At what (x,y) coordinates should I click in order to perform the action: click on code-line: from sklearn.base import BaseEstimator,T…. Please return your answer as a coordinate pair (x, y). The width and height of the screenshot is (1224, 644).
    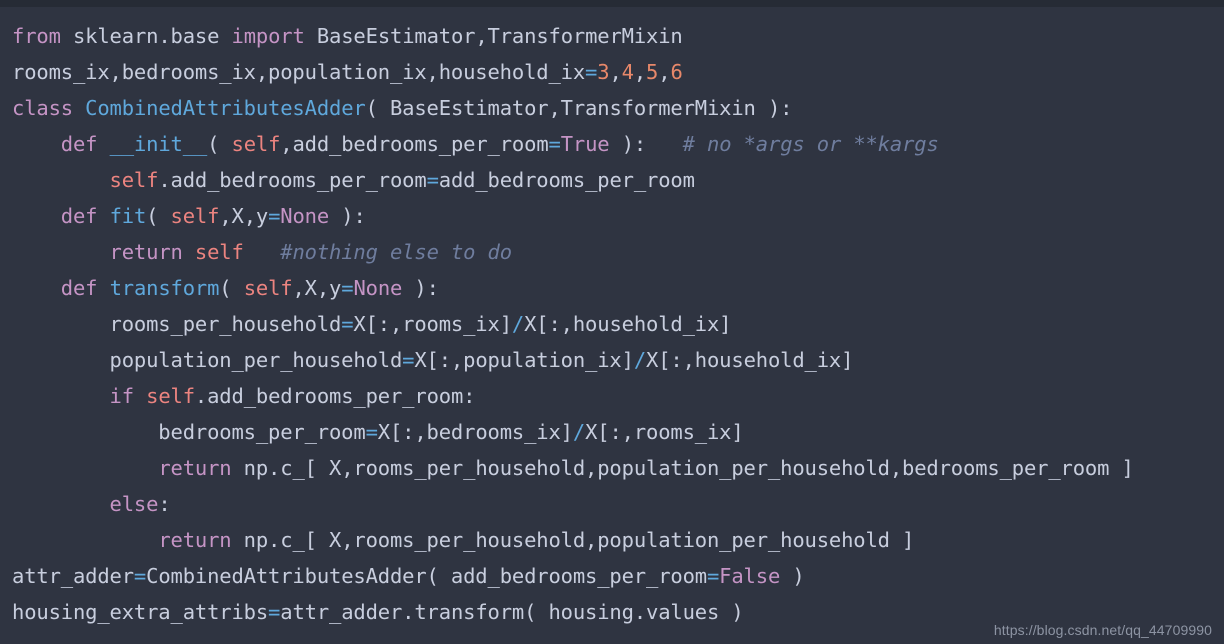
    Looking at the image, I should click on (618, 36).